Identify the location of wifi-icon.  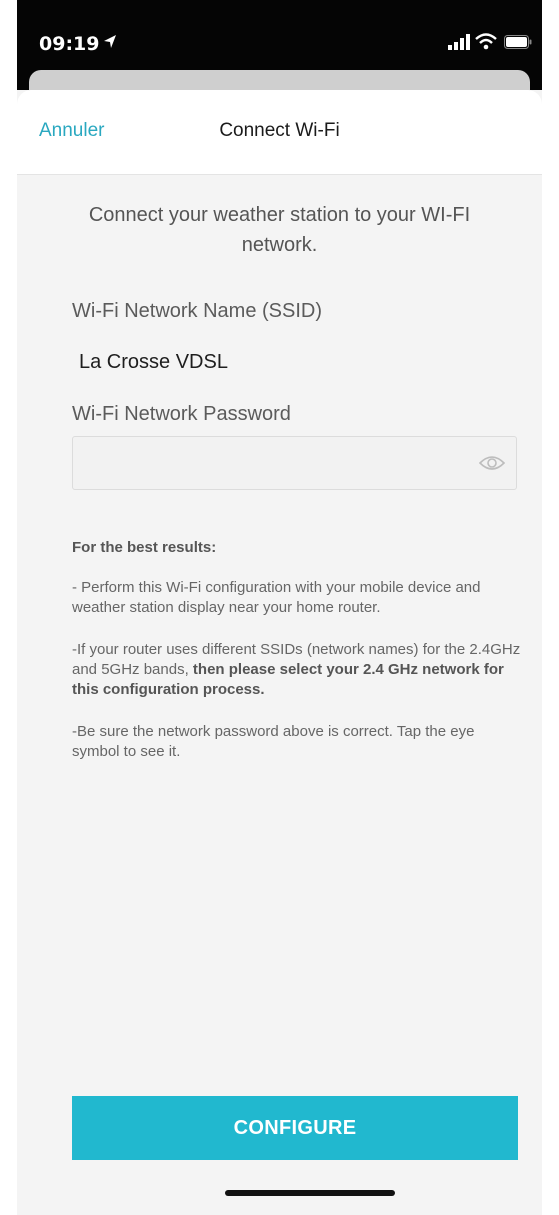
(486, 44).